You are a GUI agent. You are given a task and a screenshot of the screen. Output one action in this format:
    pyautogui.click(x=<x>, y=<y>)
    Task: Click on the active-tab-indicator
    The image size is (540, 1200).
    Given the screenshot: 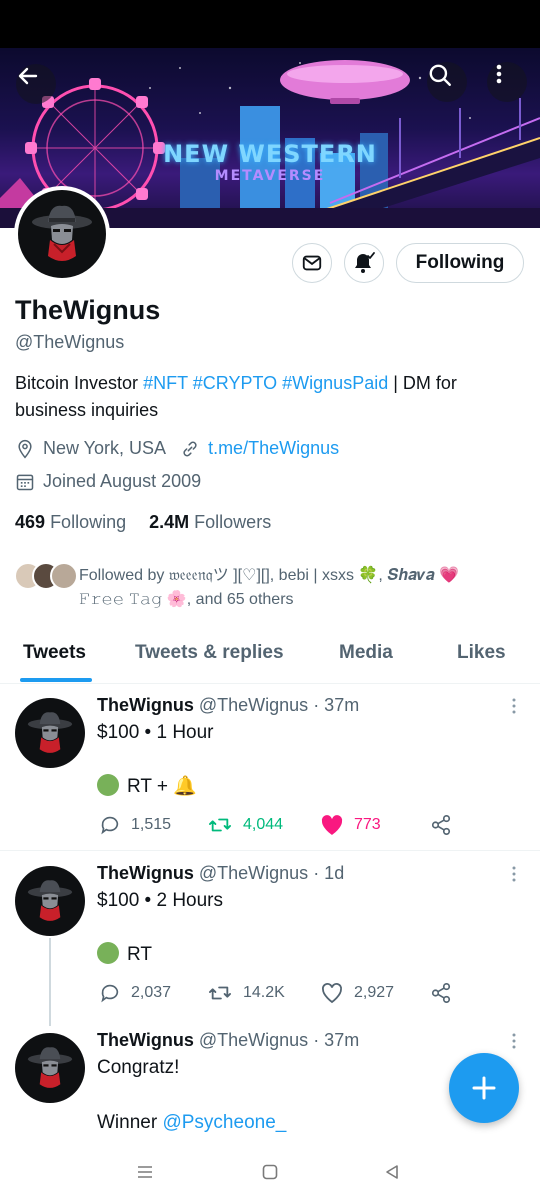 What is the action you would take?
    pyautogui.click(x=56, y=680)
    